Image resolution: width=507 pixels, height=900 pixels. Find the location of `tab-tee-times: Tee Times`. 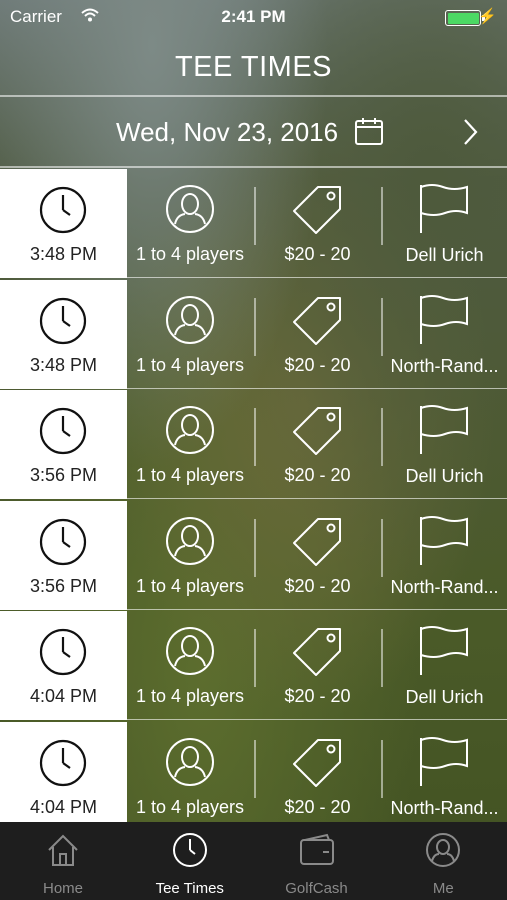

tab-tee-times: Tee Times is located at coordinates (190, 861).